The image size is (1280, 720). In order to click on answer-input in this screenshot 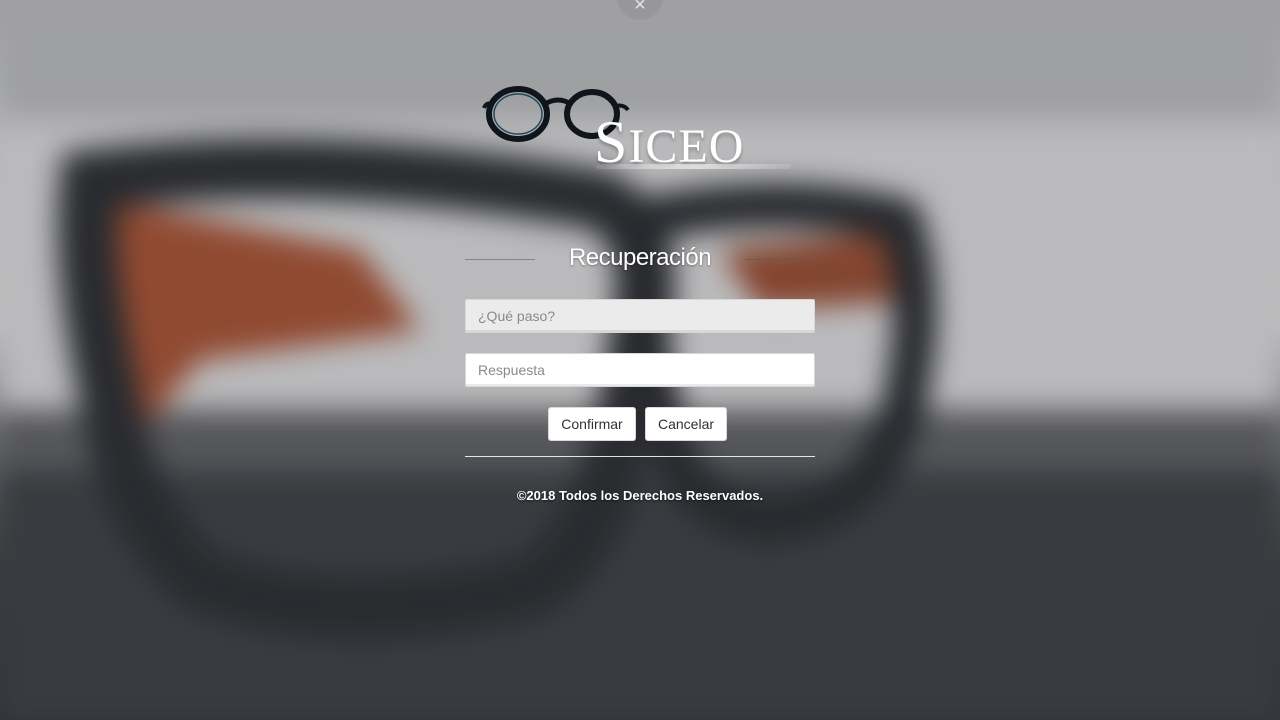, I will do `click(640, 370)`.